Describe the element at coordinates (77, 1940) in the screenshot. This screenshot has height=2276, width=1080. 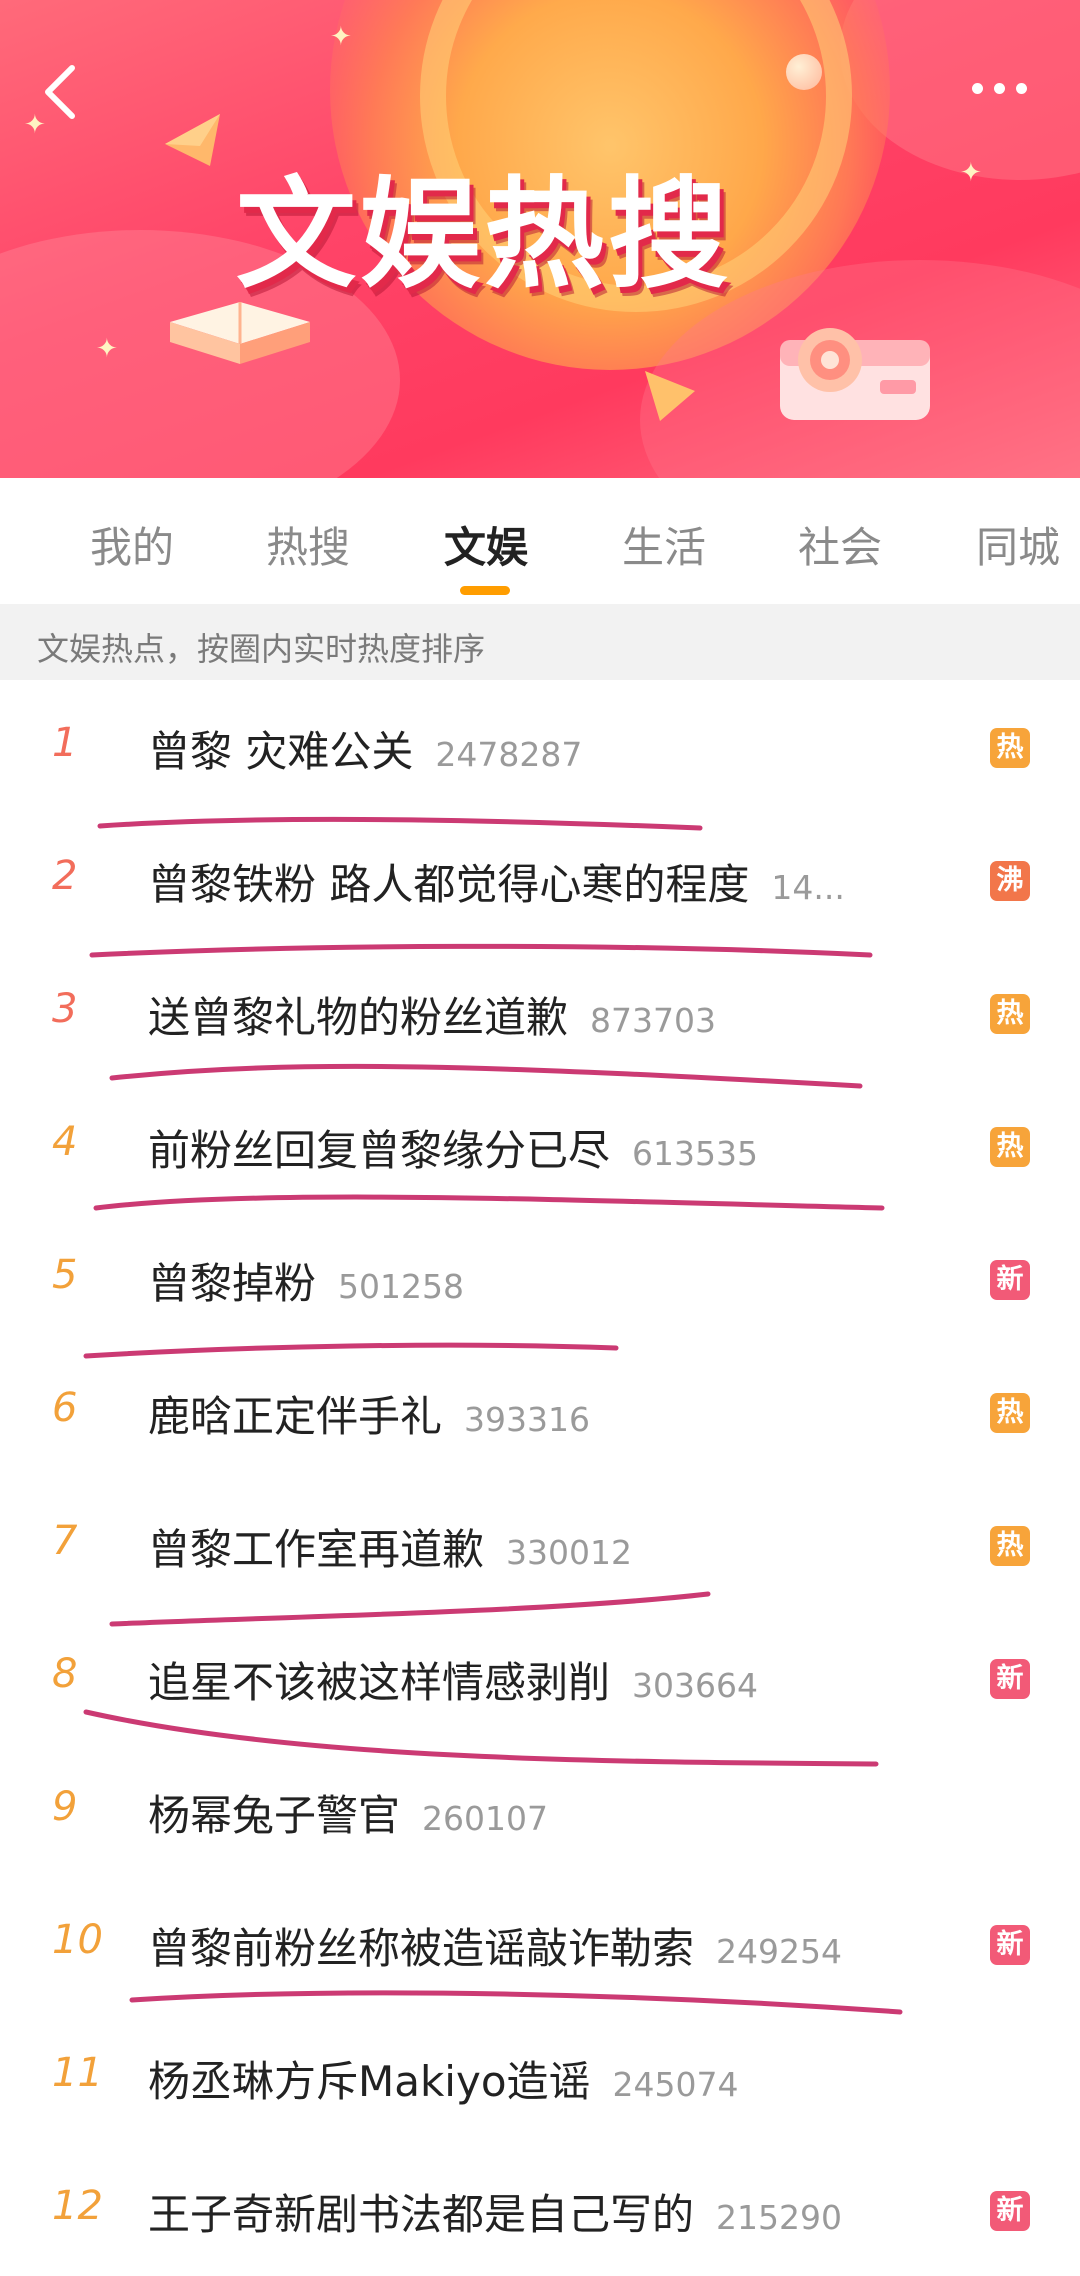
I see `rank-number: 10` at that location.